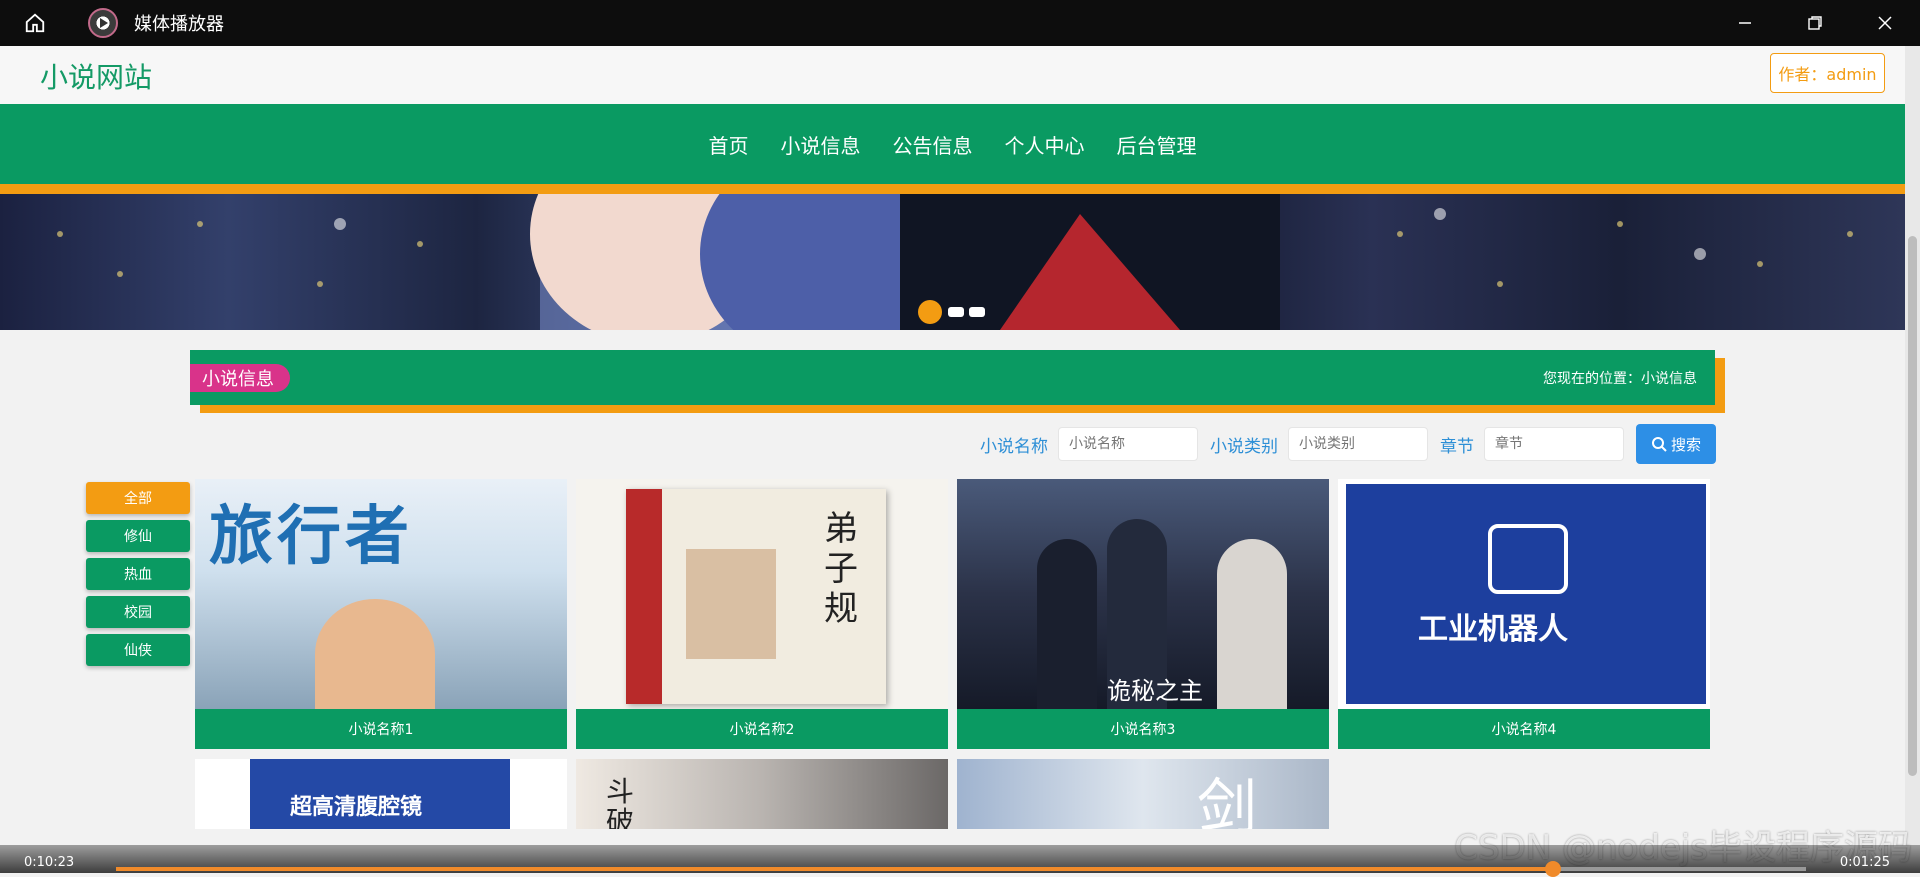 This screenshot has height=877, width=1920. Describe the element at coordinates (1552, 869) in the screenshot. I see `seek-bar-thumb` at that location.